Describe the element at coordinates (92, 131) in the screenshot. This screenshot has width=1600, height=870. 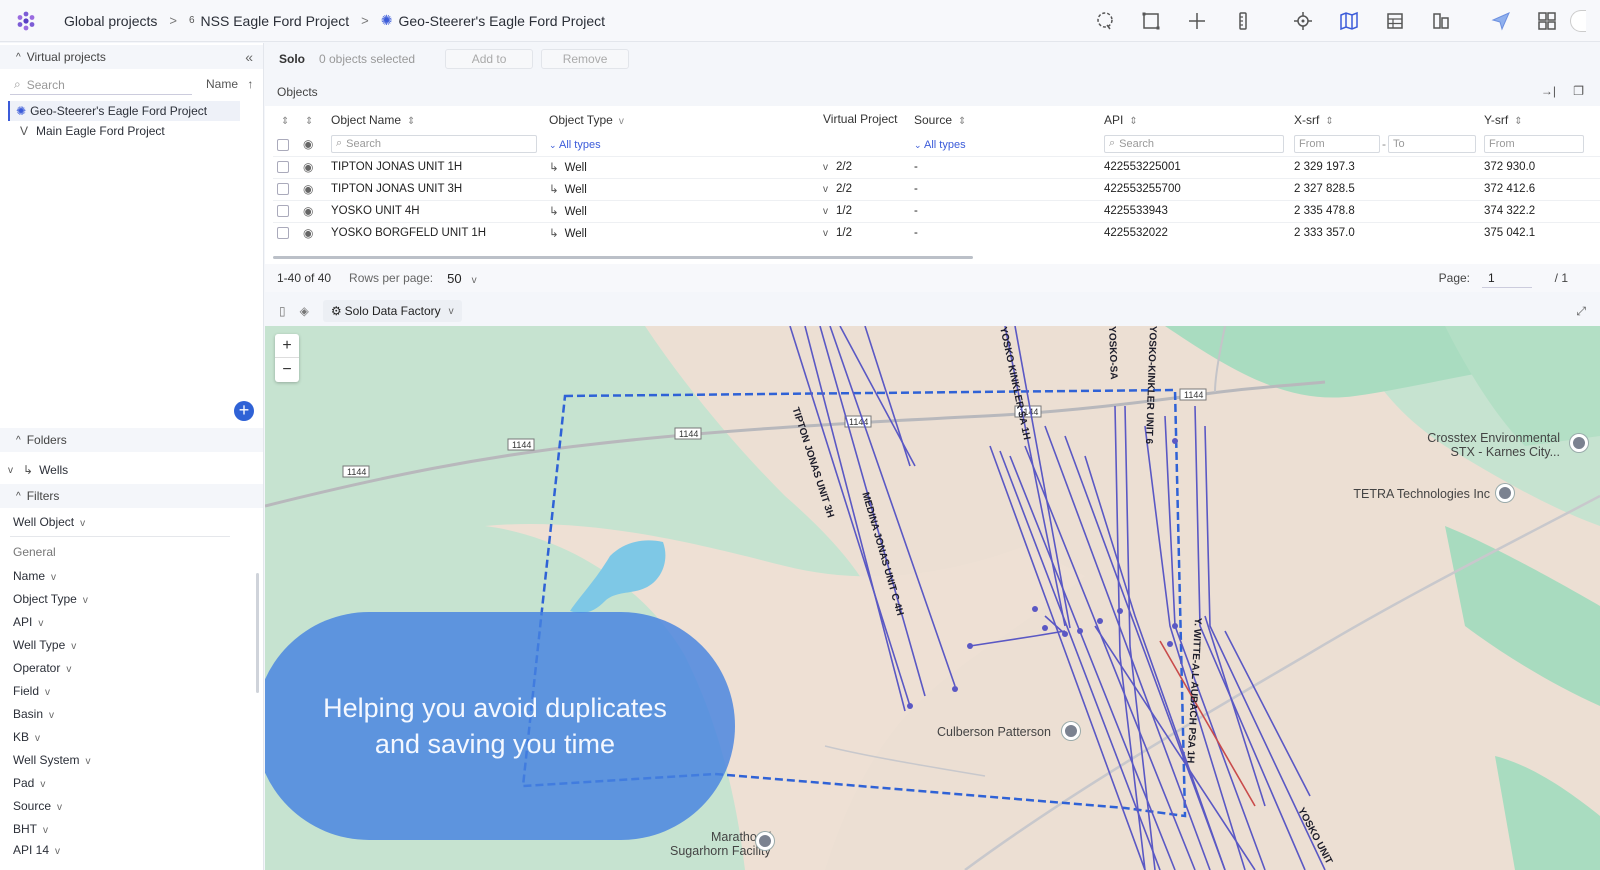
I see `virtual-project-item: V Main Eagle Ford Project` at that location.